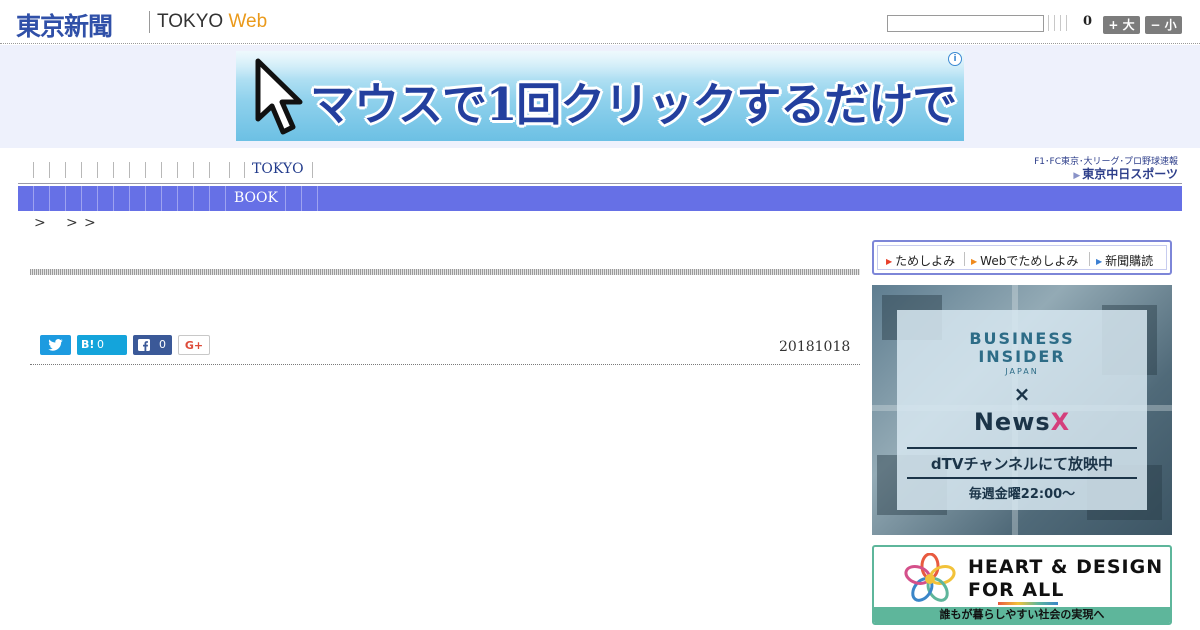 This screenshot has width=1200, height=630. I want to click on sub-category-nav: BOOK, so click(600, 198).